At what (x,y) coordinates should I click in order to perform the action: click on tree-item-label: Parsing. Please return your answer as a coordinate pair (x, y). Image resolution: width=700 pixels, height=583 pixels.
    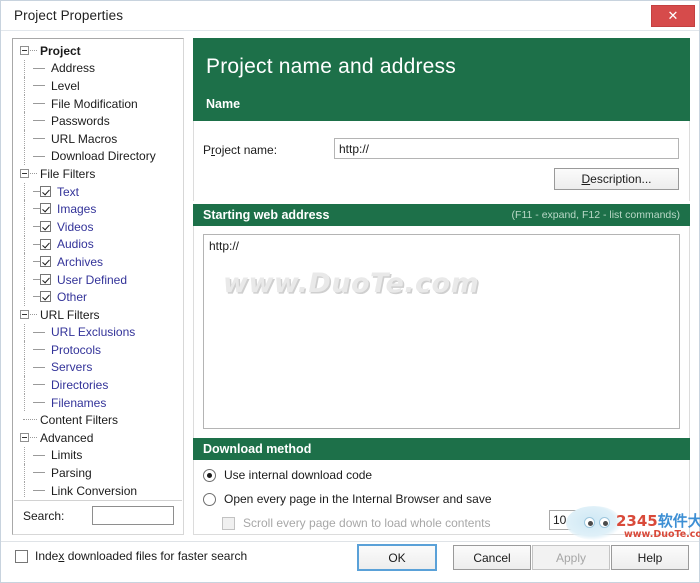
    Looking at the image, I should click on (71, 473).